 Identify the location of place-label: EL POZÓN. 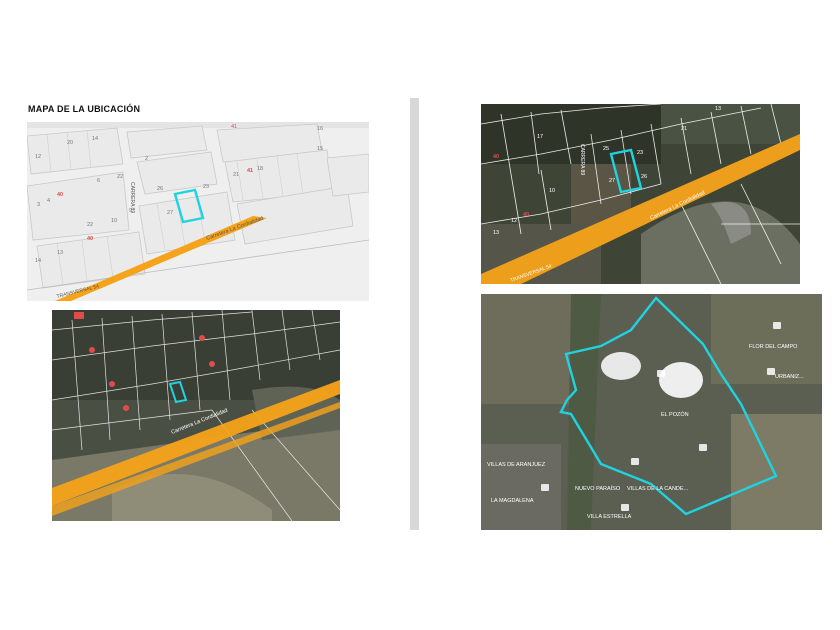
(675, 414).